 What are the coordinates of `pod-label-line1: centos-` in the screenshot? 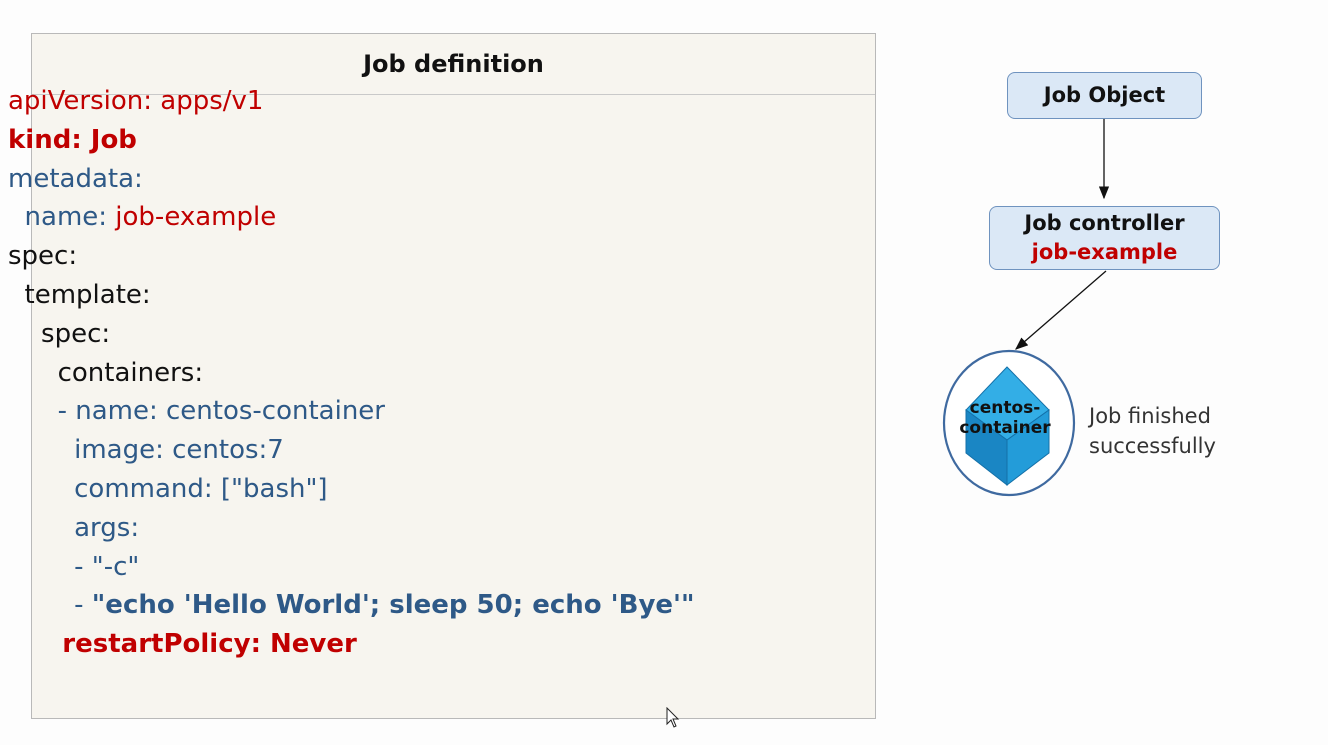 It's located at (1005, 408).